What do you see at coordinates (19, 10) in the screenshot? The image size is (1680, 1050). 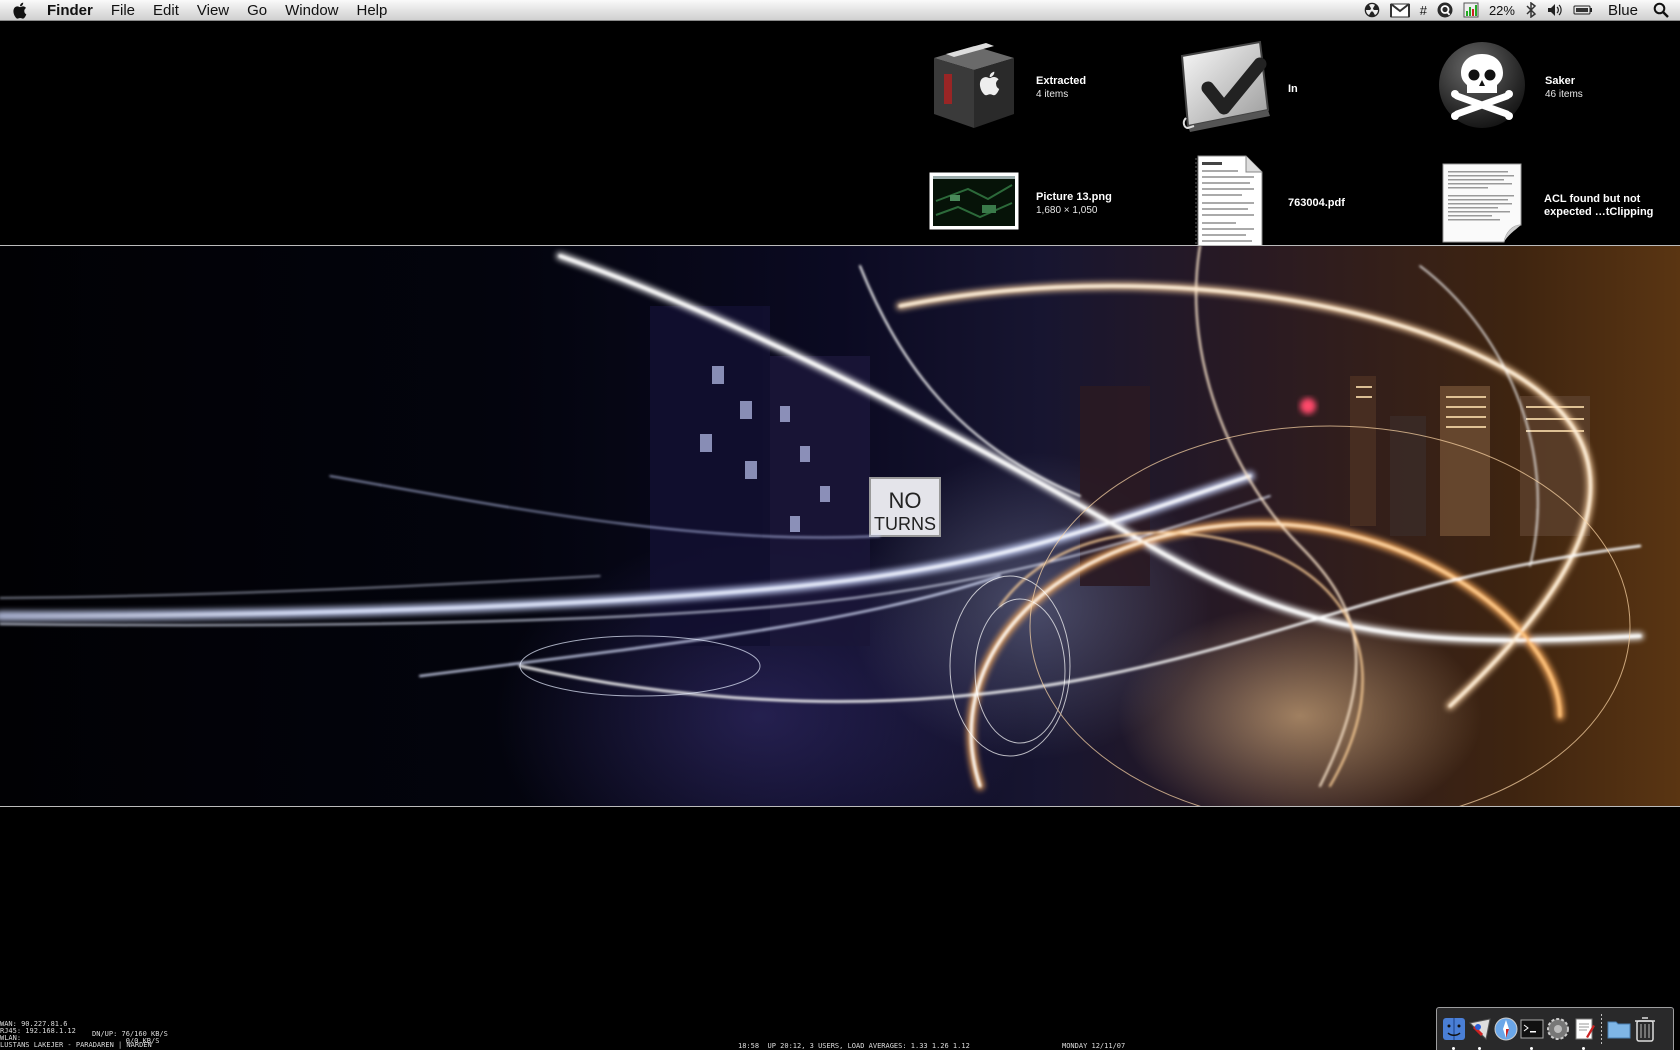 I see `apple-menu-icon` at bounding box center [19, 10].